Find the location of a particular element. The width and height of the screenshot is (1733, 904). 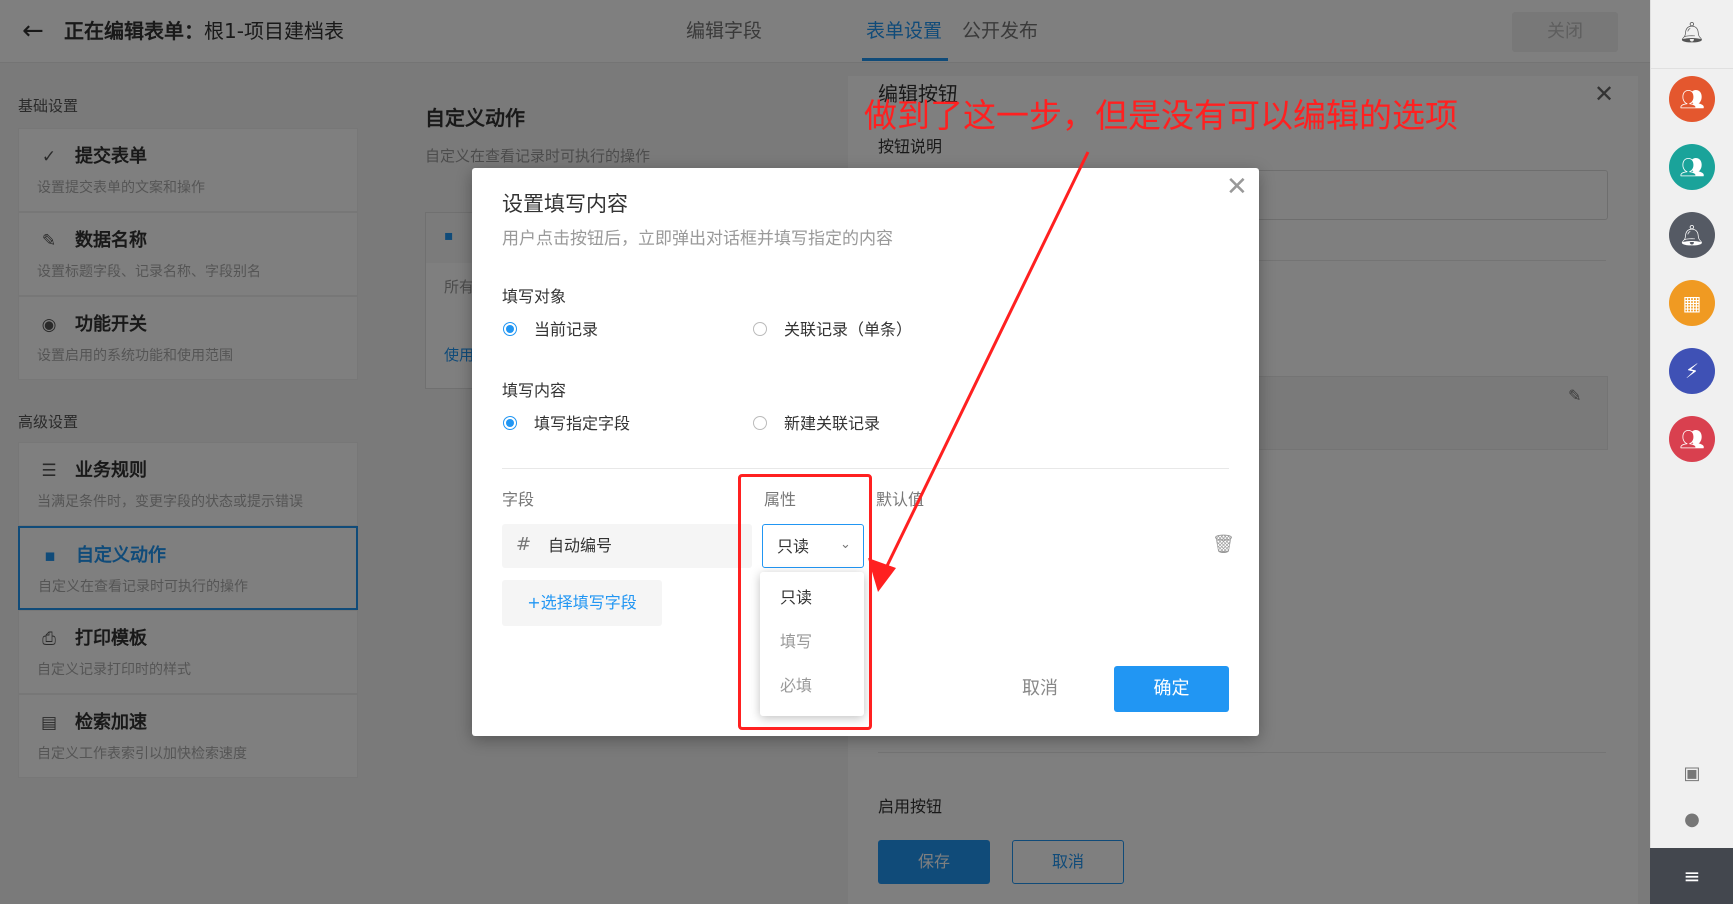

app-icon-3: 👥︎ is located at coordinates (1692, 439).